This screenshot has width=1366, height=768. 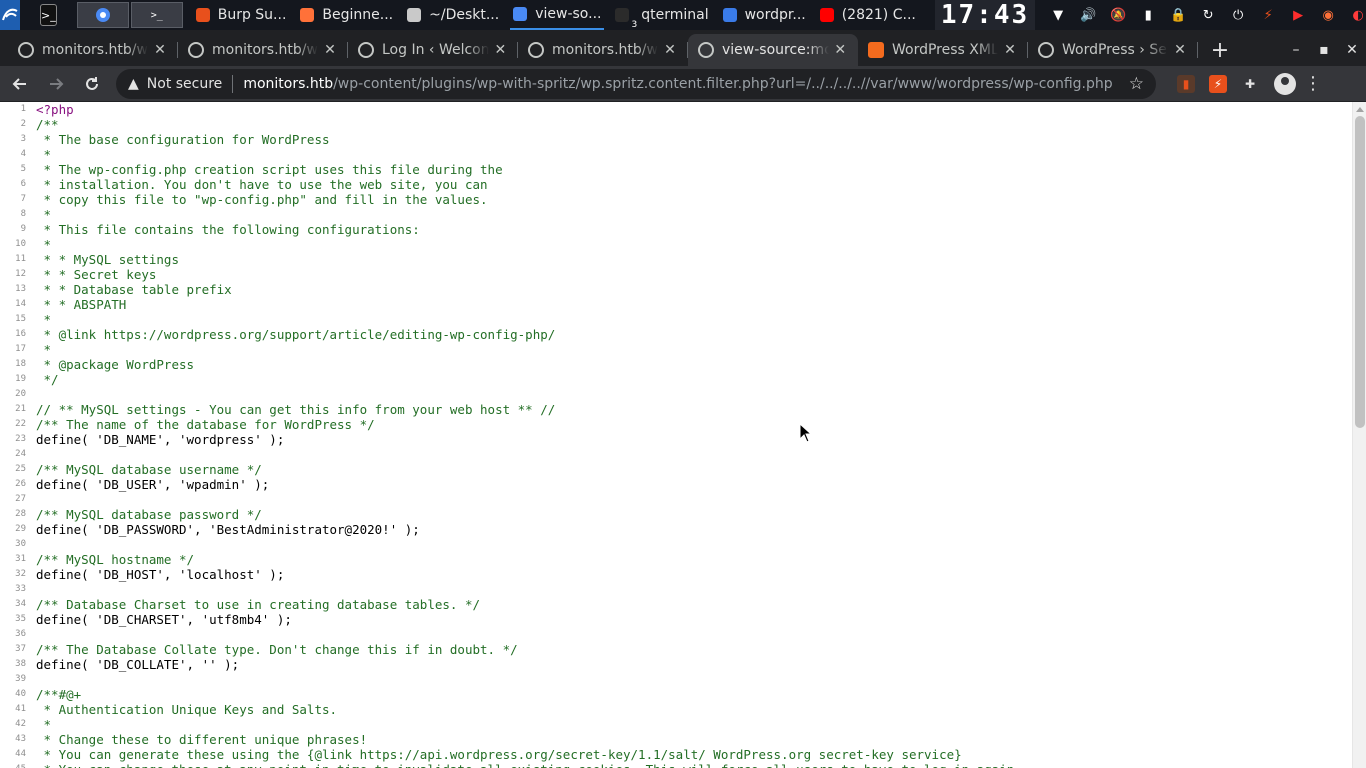 What do you see at coordinates (676, 724) in the screenshot?
I see `source-line: 42 *` at bounding box center [676, 724].